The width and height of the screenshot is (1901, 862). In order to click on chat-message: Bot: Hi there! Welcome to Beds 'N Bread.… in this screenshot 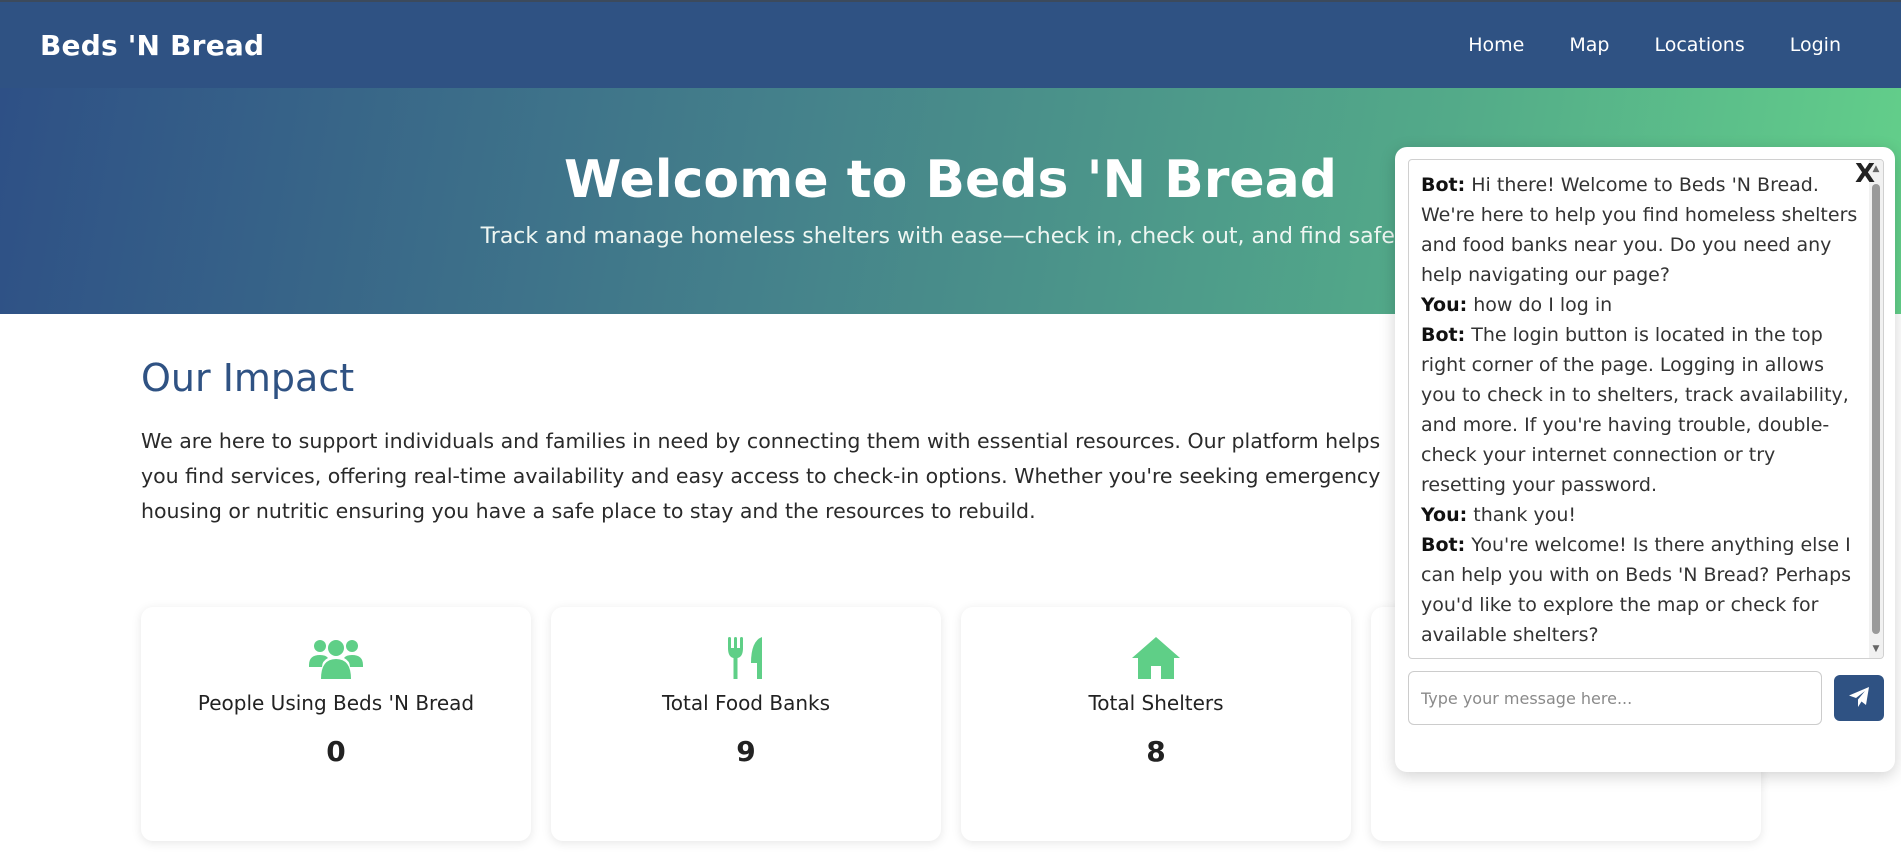, I will do `click(1640, 230)`.